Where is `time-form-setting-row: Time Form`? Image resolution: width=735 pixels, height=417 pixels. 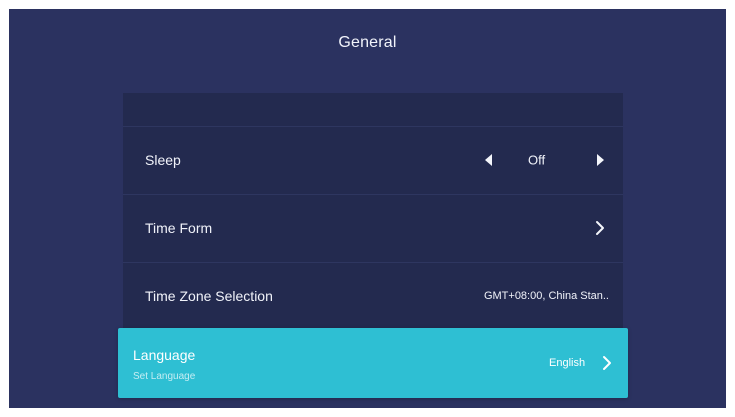
time-form-setting-row: Time Form is located at coordinates (373, 228).